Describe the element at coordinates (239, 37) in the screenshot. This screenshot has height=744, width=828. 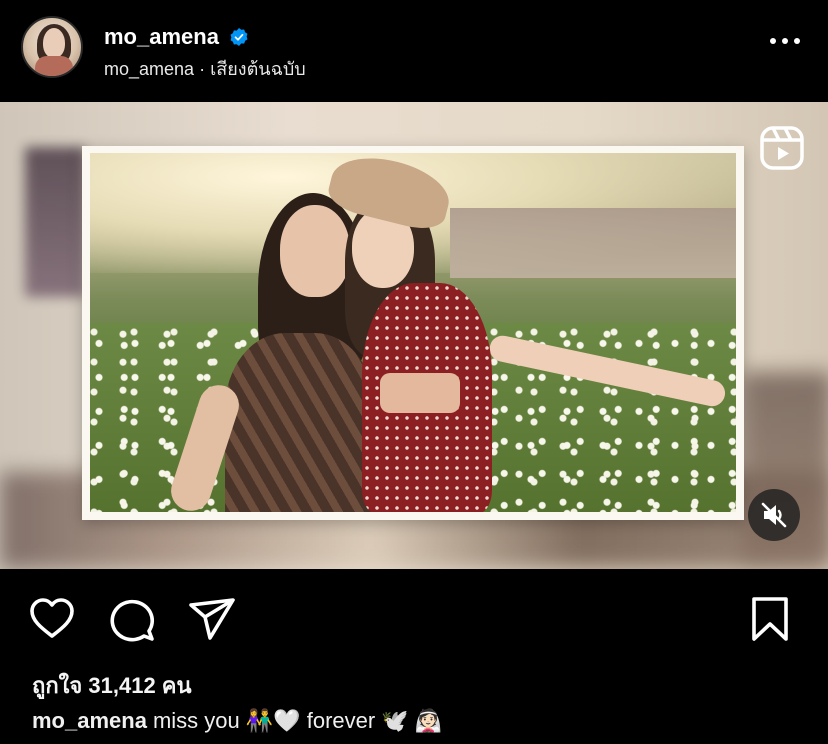
I see `verified-badge-icon` at that location.